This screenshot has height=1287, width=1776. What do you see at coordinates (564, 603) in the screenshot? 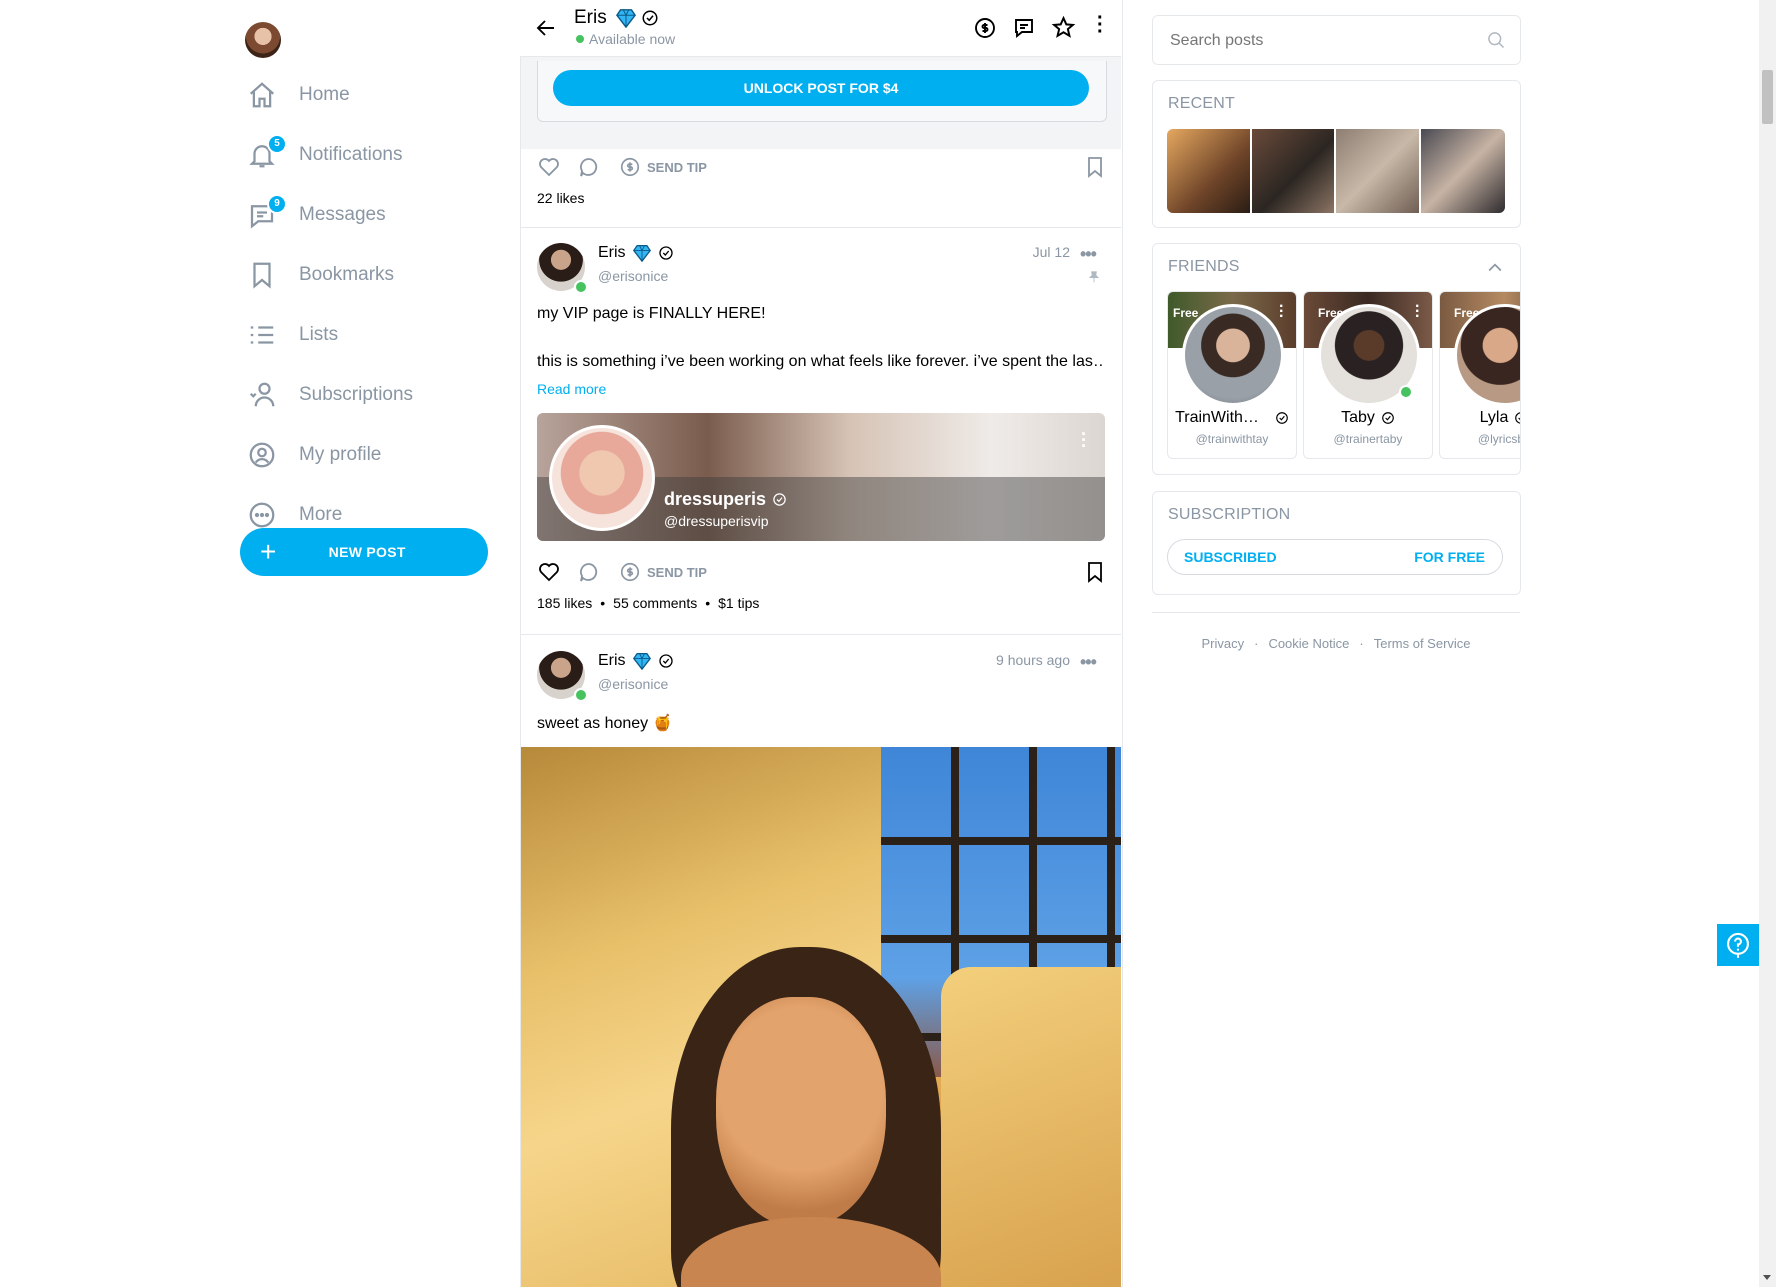
I see `post-likes: 185 likes` at bounding box center [564, 603].